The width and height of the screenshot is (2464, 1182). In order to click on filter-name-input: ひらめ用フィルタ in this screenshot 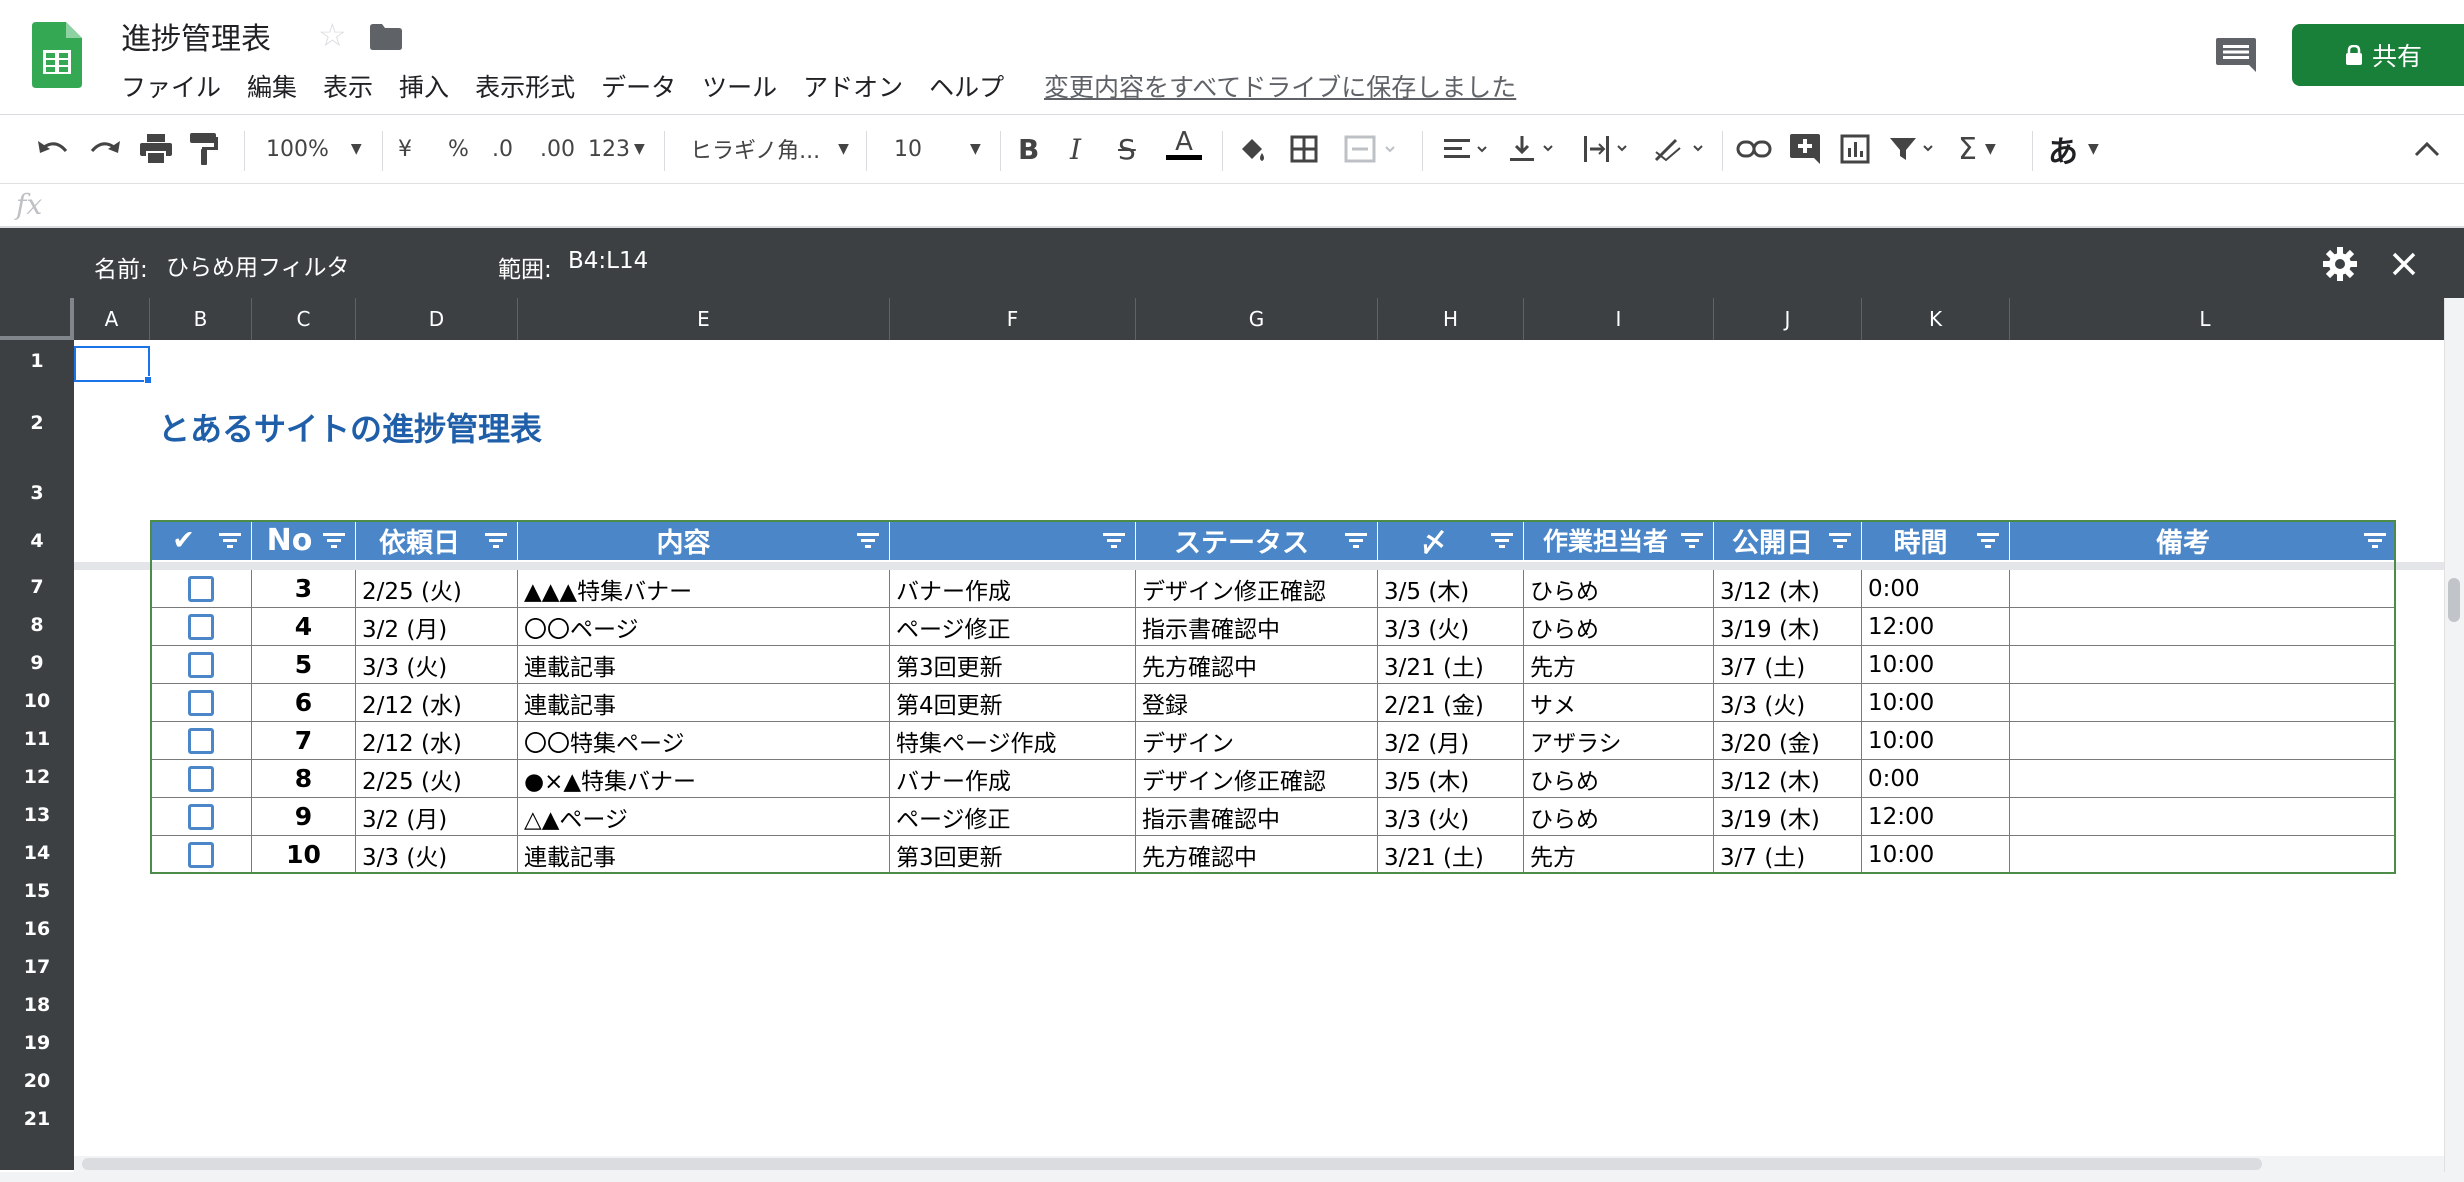, I will do `click(258, 265)`.